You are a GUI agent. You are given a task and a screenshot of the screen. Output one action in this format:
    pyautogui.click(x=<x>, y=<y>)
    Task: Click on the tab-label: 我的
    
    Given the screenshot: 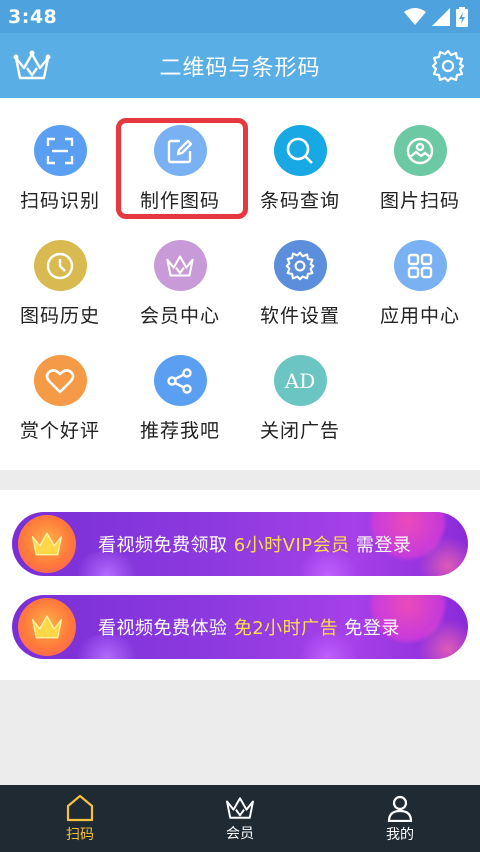 What is the action you would take?
    pyautogui.click(x=400, y=834)
    